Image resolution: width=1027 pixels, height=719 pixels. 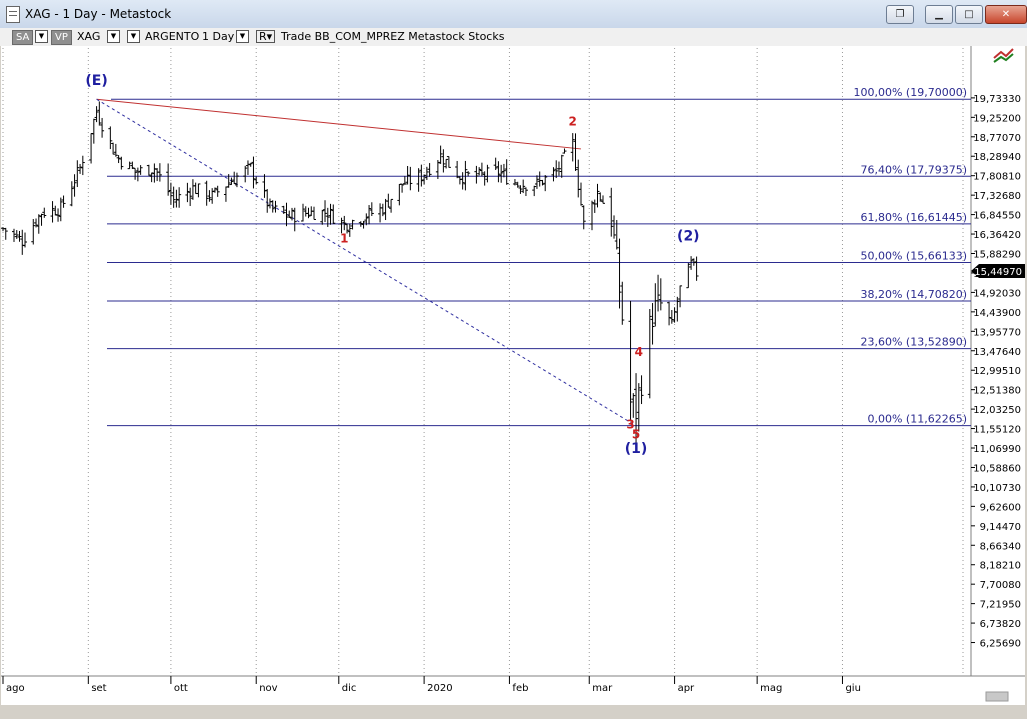 What do you see at coordinates (910, 92) in the screenshot?
I see `fibonacci-level-label: 100,00% (19,70000)` at bounding box center [910, 92].